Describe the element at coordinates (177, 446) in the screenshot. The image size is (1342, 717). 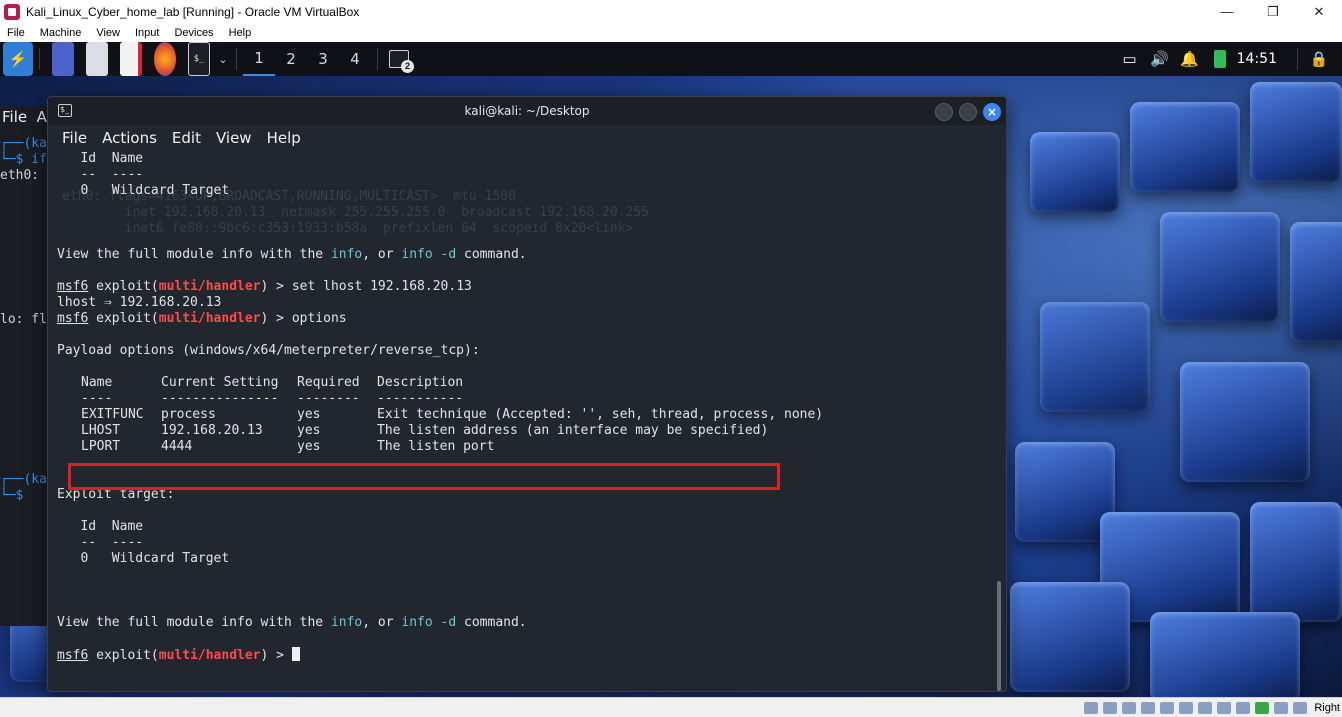
I see `table-row-lport-setting: 4444` at that location.